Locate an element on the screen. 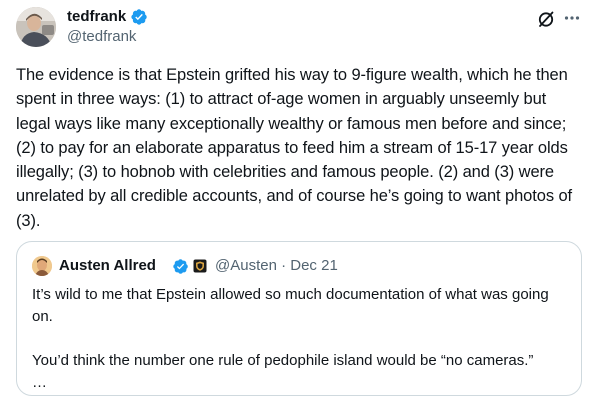  author-avatar is located at coordinates (36, 27).